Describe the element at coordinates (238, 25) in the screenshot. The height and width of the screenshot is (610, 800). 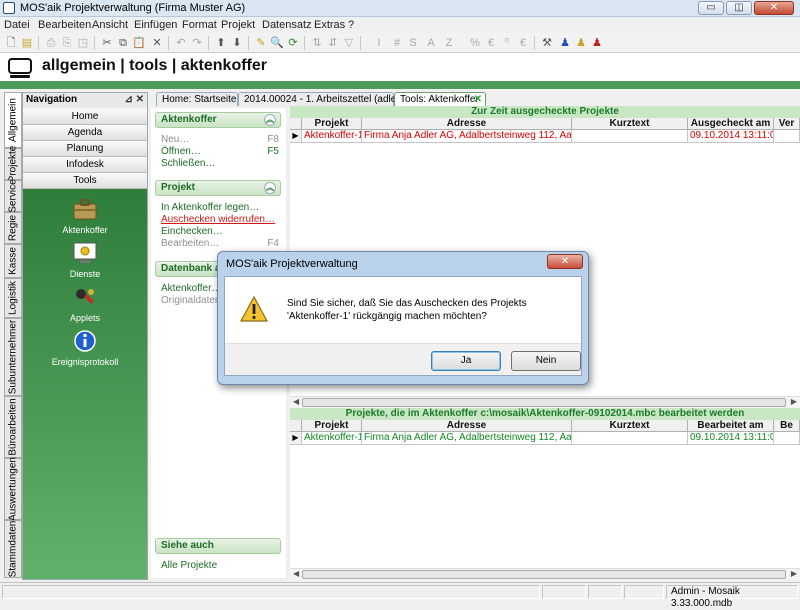
I see `menu-projekt: Projekt` at that location.